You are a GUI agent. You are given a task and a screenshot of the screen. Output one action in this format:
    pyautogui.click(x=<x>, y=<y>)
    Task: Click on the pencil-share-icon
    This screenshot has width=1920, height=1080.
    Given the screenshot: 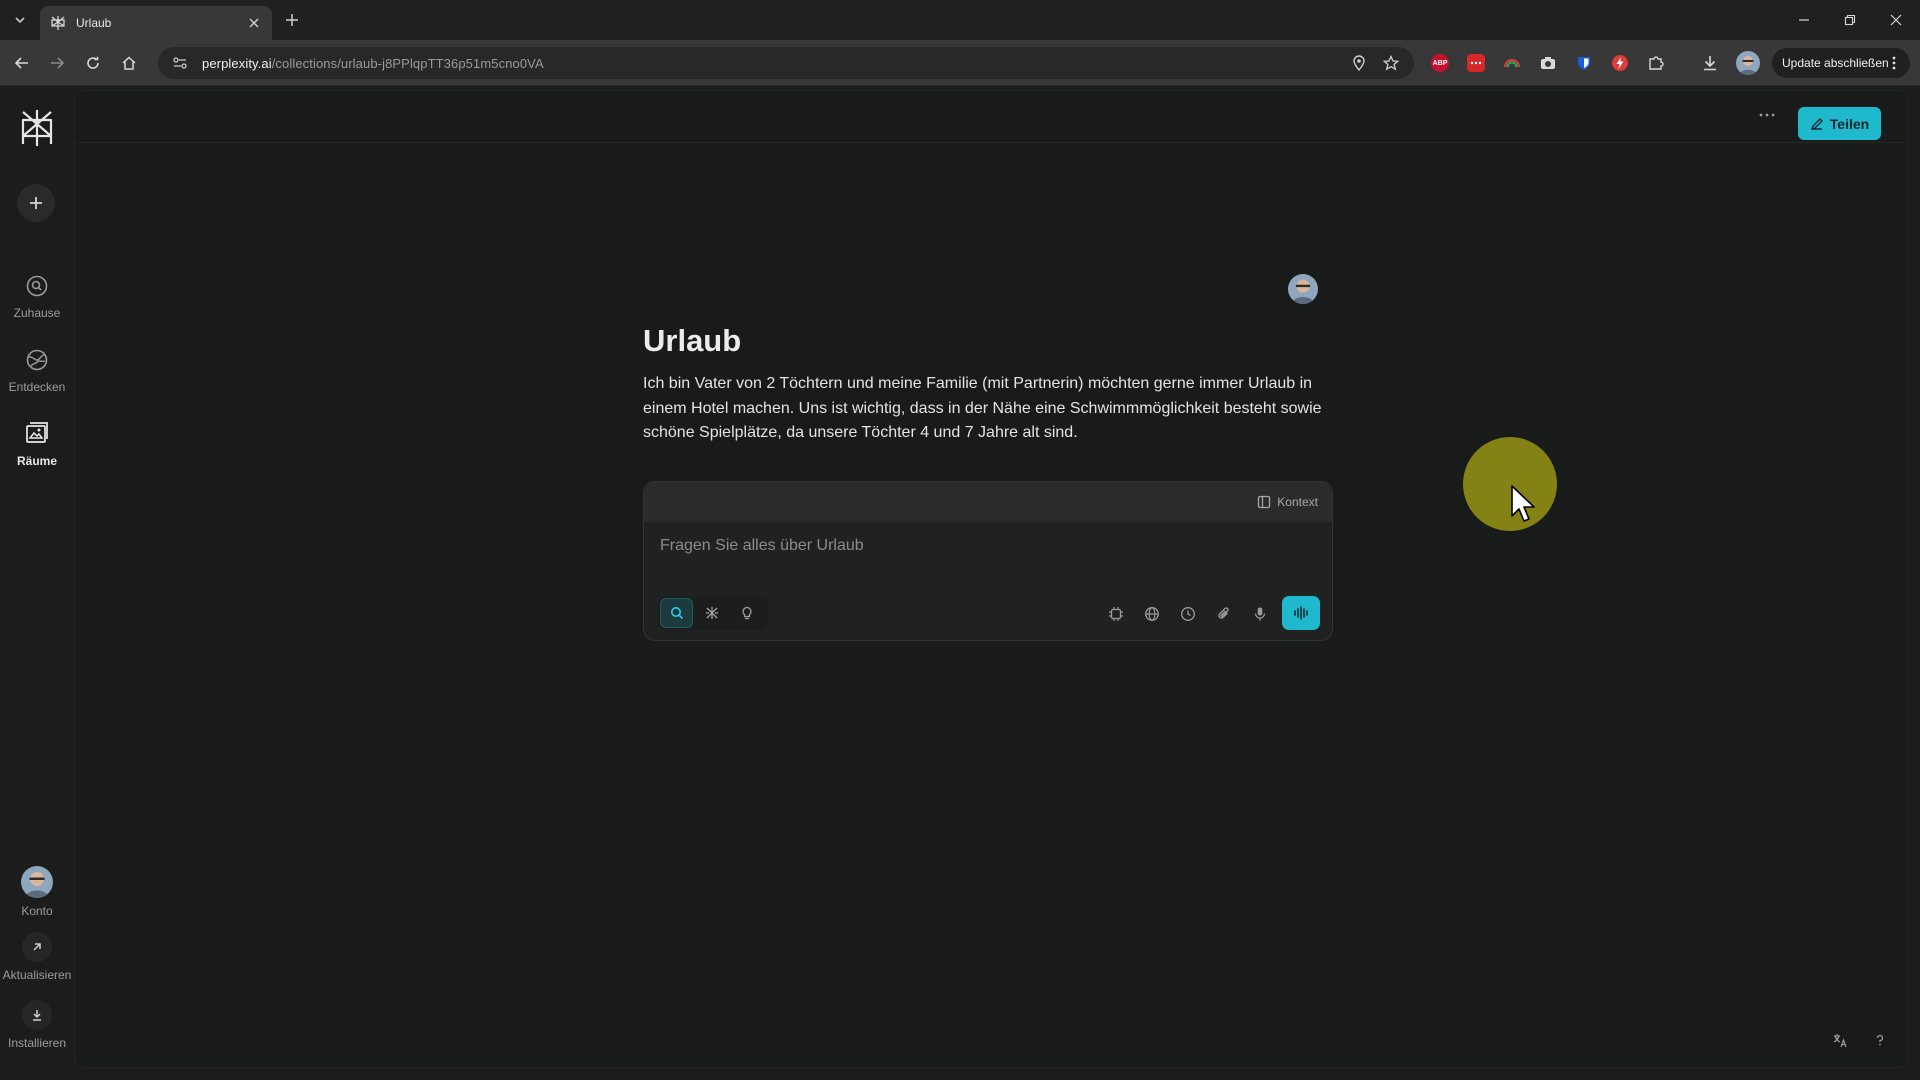 What is the action you would take?
    pyautogui.click(x=1816, y=123)
    